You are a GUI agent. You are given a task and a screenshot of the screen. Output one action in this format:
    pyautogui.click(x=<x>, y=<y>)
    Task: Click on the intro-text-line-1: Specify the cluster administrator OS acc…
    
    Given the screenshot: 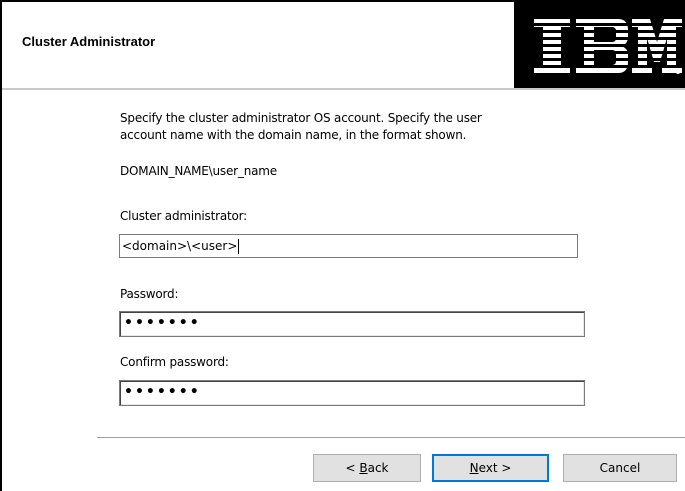 What is the action you would take?
    pyautogui.click(x=301, y=118)
    